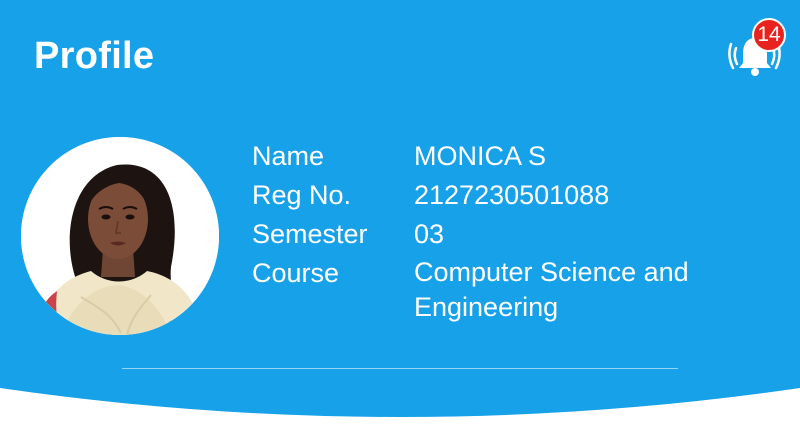 The height and width of the screenshot is (444, 800). I want to click on profile-photo, so click(120, 236).